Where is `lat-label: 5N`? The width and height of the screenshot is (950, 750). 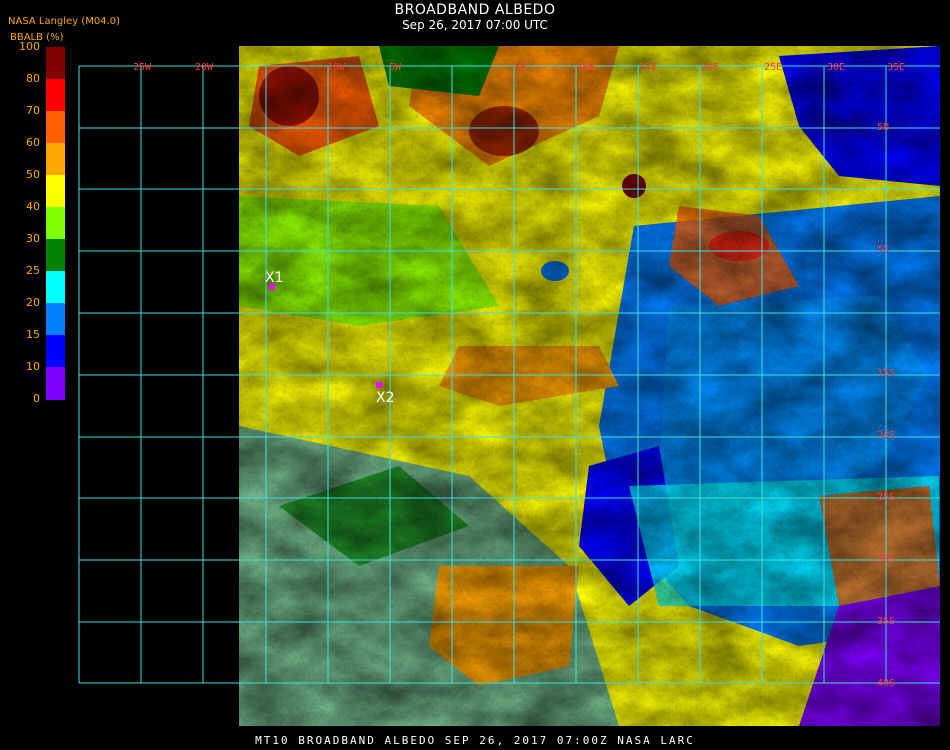
lat-label: 5N is located at coordinates (883, 127).